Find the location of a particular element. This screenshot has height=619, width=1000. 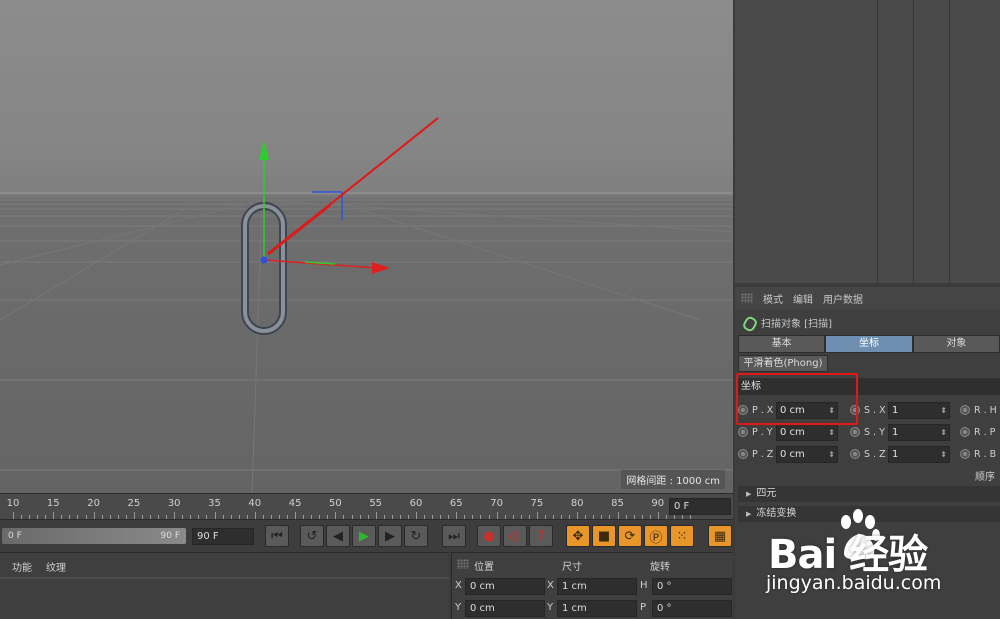

rotation-p-field: 0 ° is located at coordinates (692, 608).